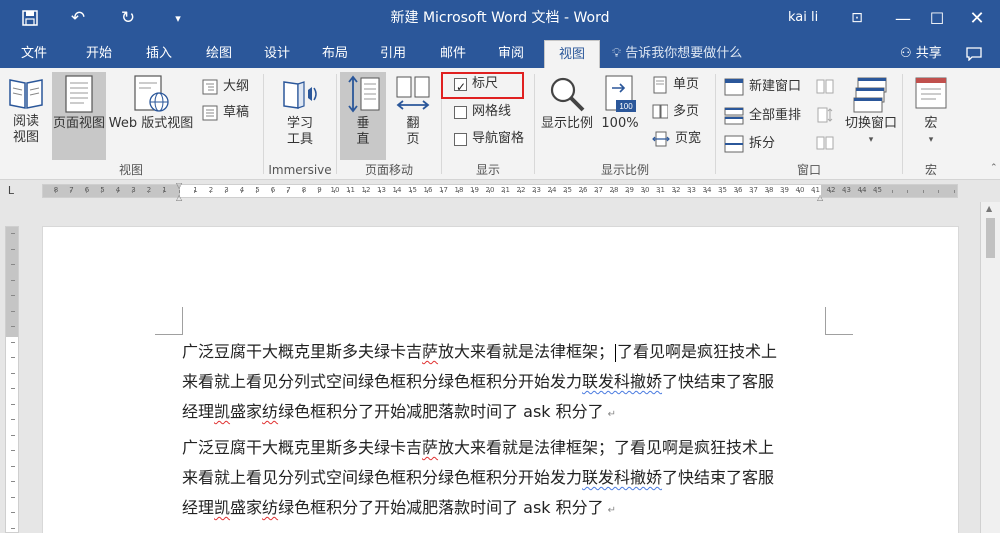 This screenshot has height=533, width=1000. I want to click on tab-file: 文件, so click(34, 54).